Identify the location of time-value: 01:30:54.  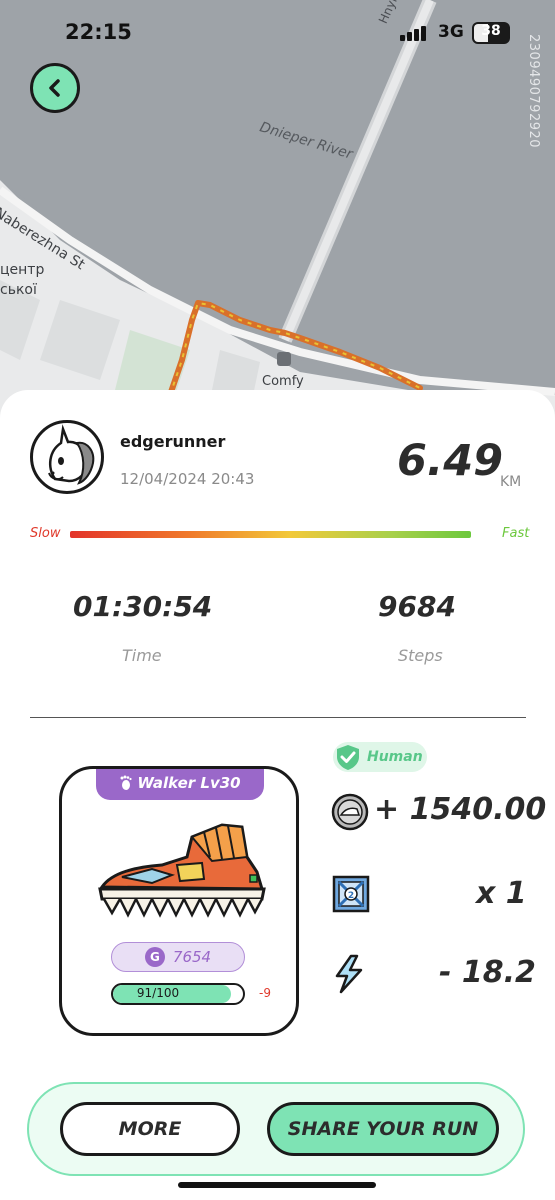
(143, 606).